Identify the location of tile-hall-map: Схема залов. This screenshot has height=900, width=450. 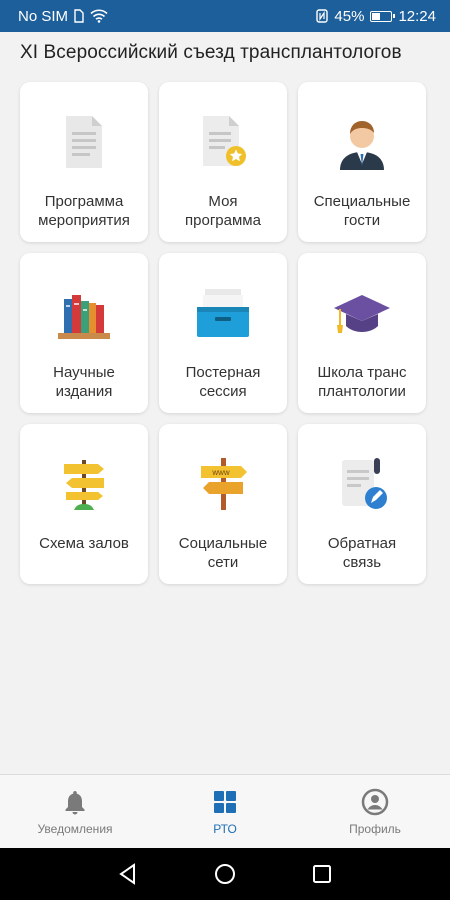
(84, 504).